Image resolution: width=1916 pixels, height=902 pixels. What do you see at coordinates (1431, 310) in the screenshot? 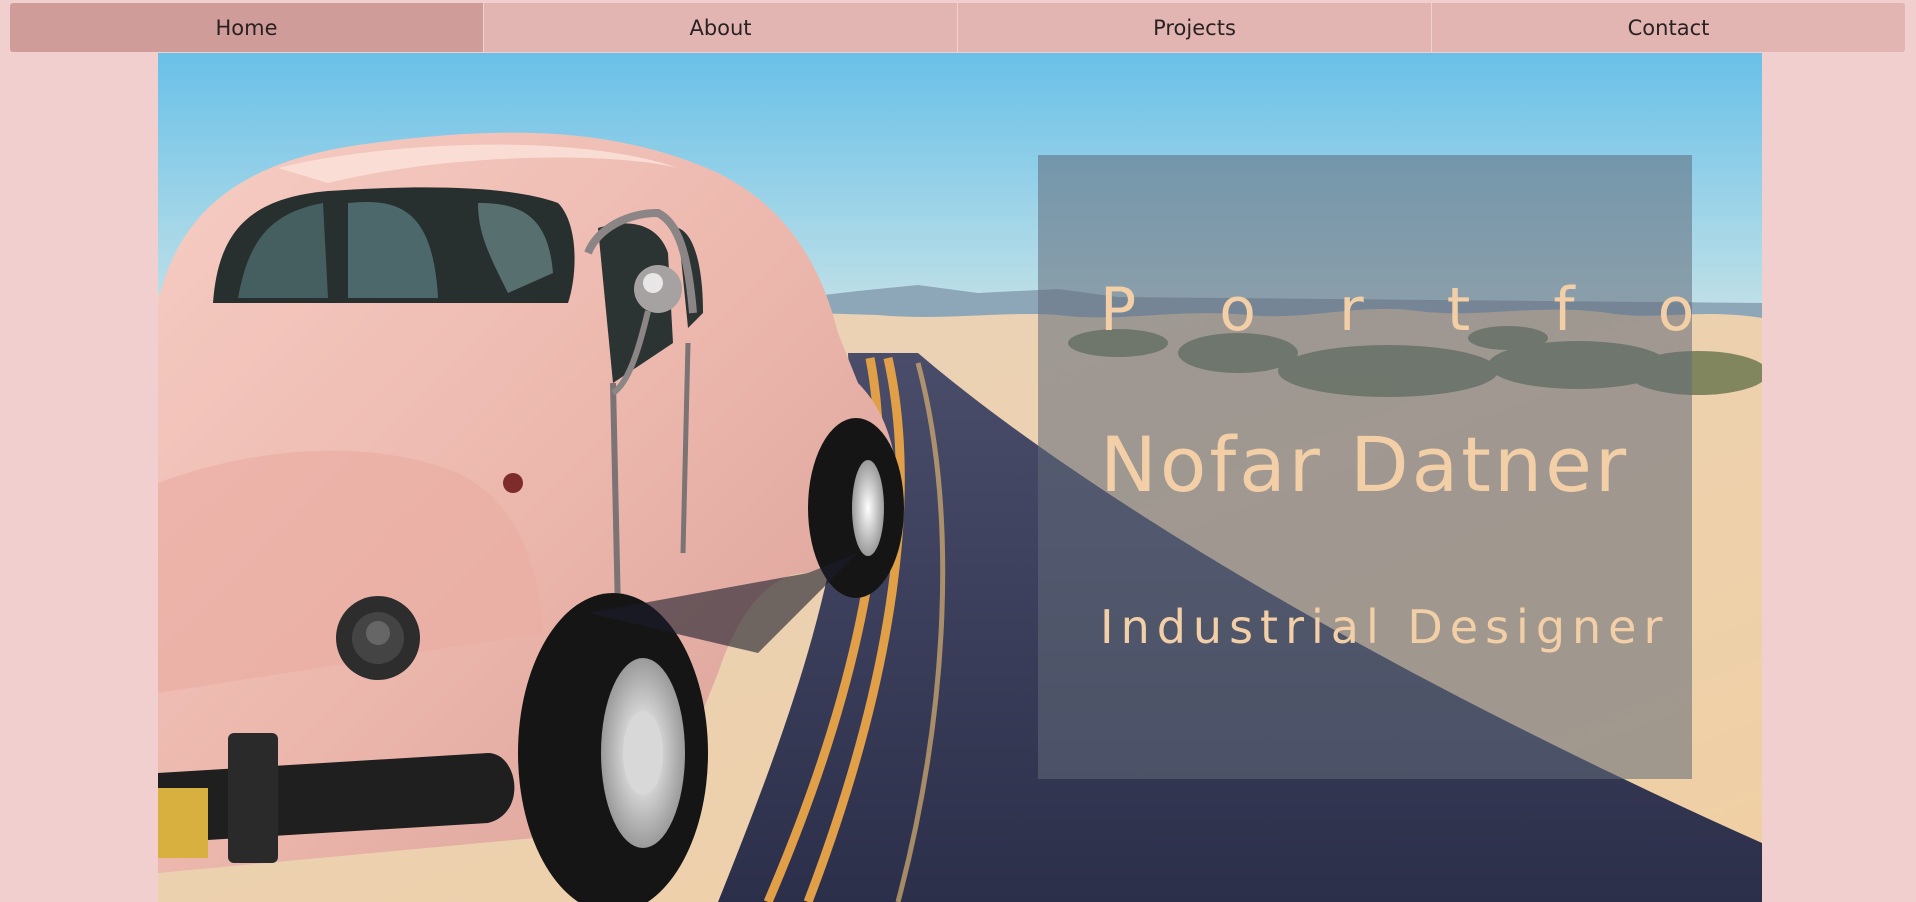
I see `portfolio-kicker: P o r t f o l i o` at bounding box center [1431, 310].